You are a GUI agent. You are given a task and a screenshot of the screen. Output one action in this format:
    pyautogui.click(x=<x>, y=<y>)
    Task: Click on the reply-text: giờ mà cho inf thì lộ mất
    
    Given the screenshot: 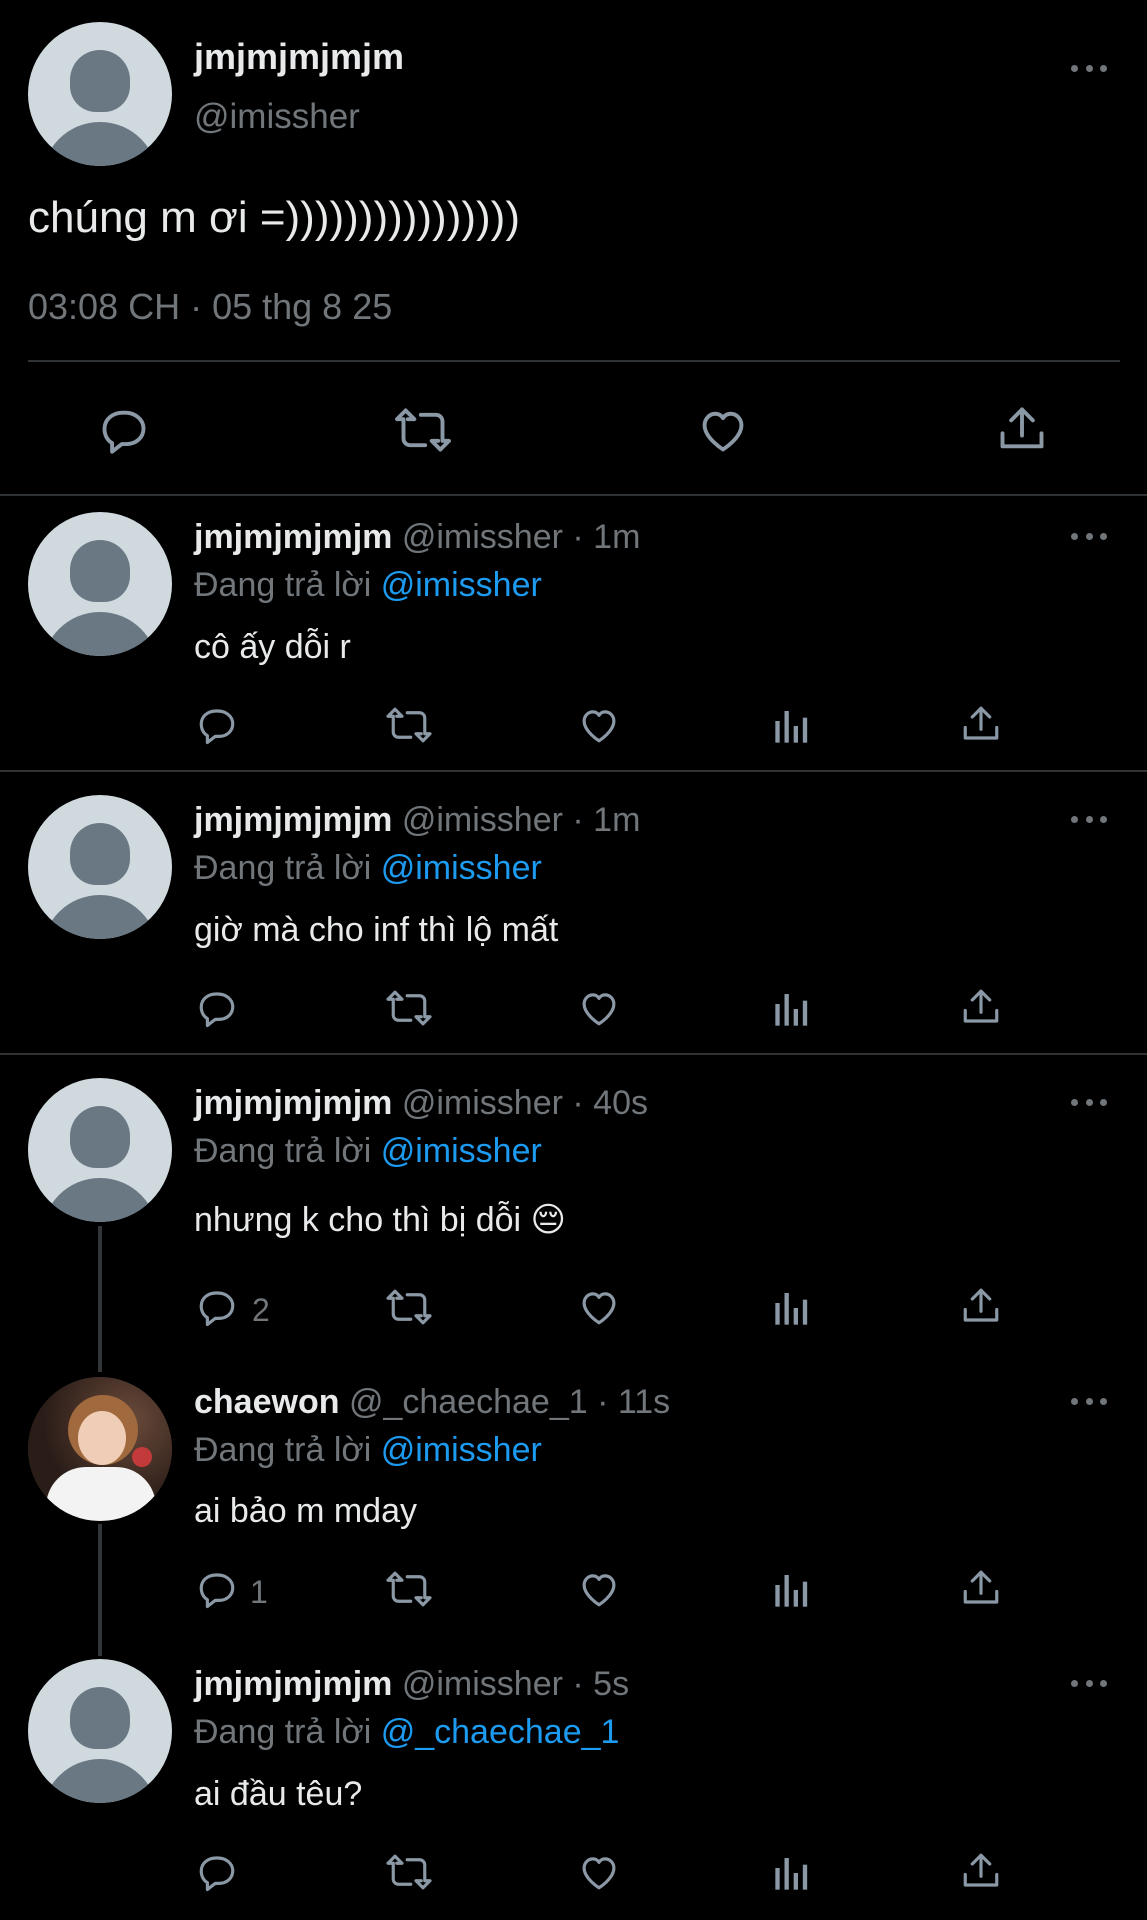 What is the action you would take?
    pyautogui.click(x=376, y=930)
    